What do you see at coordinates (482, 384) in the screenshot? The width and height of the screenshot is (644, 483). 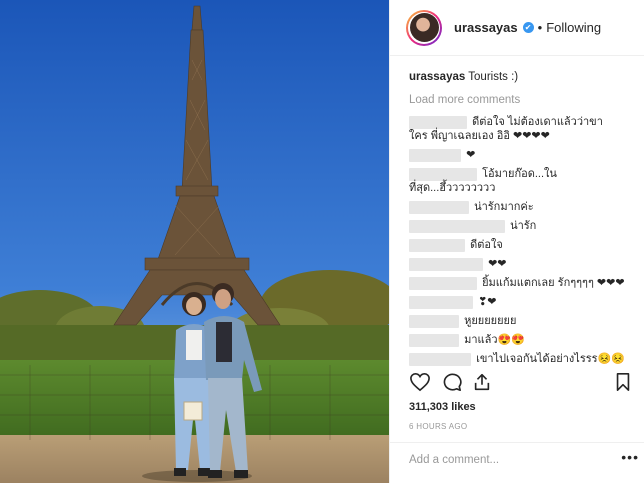 I see `share-icon` at bounding box center [482, 384].